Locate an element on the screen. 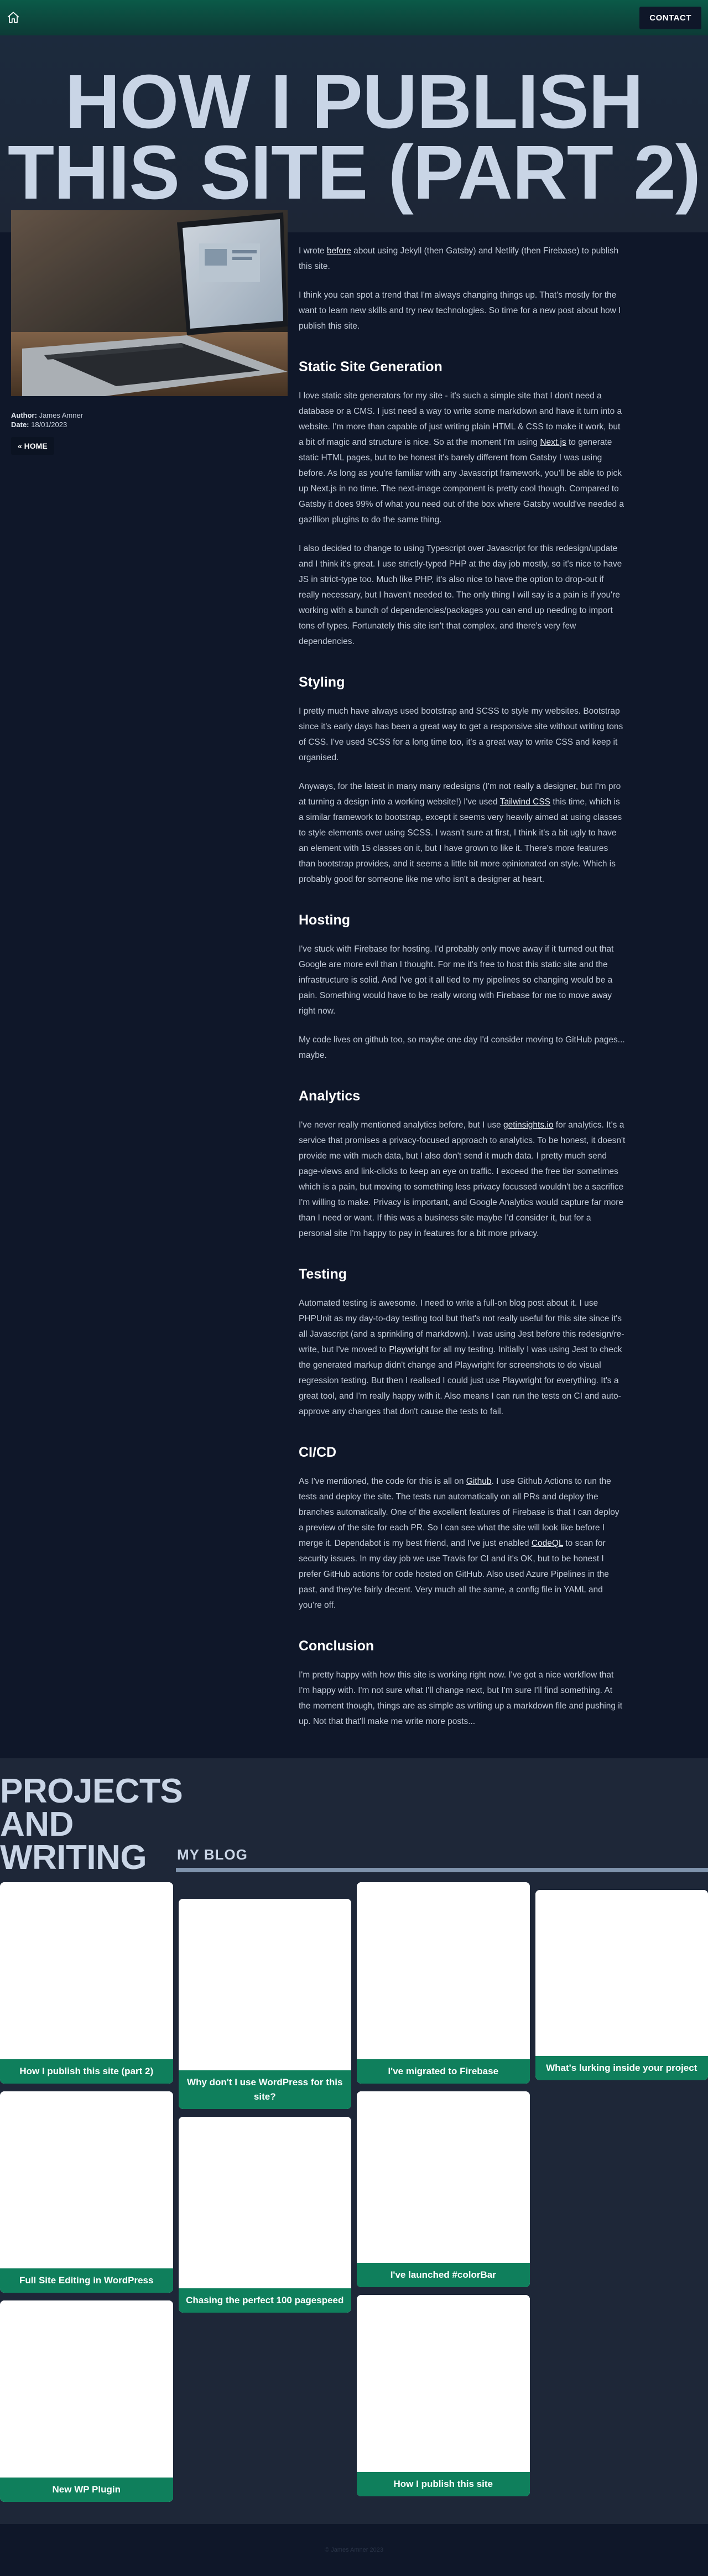 The width and height of the screenshot is (708, 2576). getinsights-link: getinsights.io is located at coordinates (528, 1125).